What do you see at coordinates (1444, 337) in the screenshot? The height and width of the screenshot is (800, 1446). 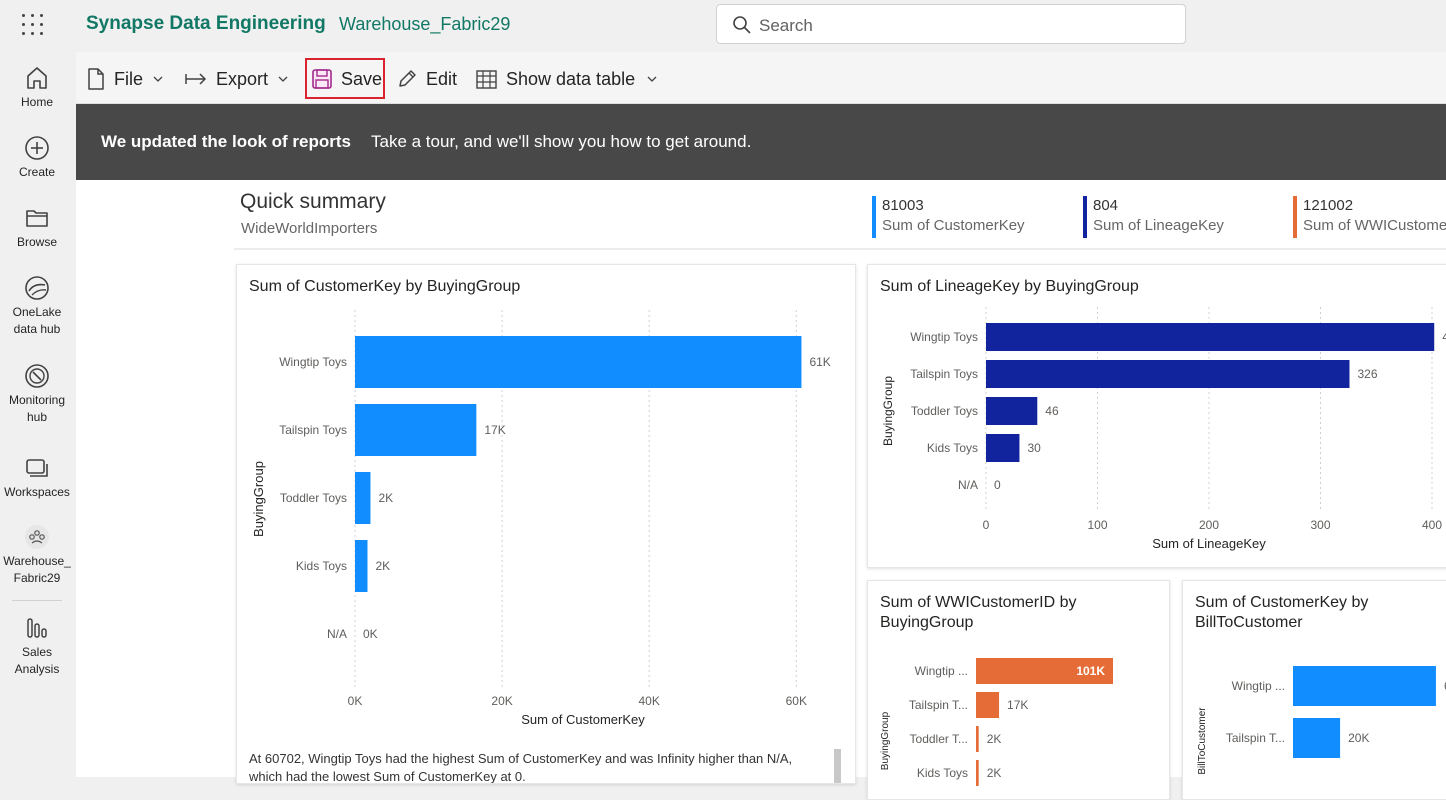 I see `data-label: 4` at bounding box center [1444, 337].